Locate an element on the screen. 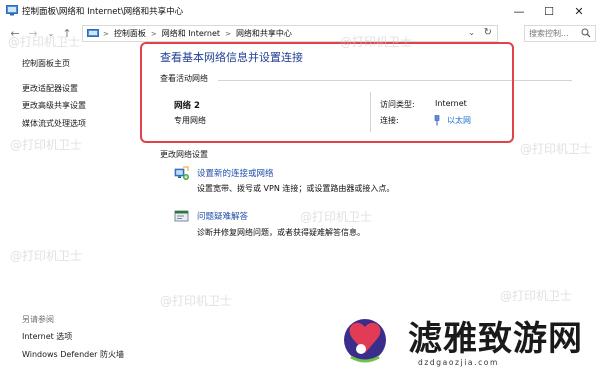 This screenshot has width=600, height=375. minimize-button: — is located at coordinates (519, 11).